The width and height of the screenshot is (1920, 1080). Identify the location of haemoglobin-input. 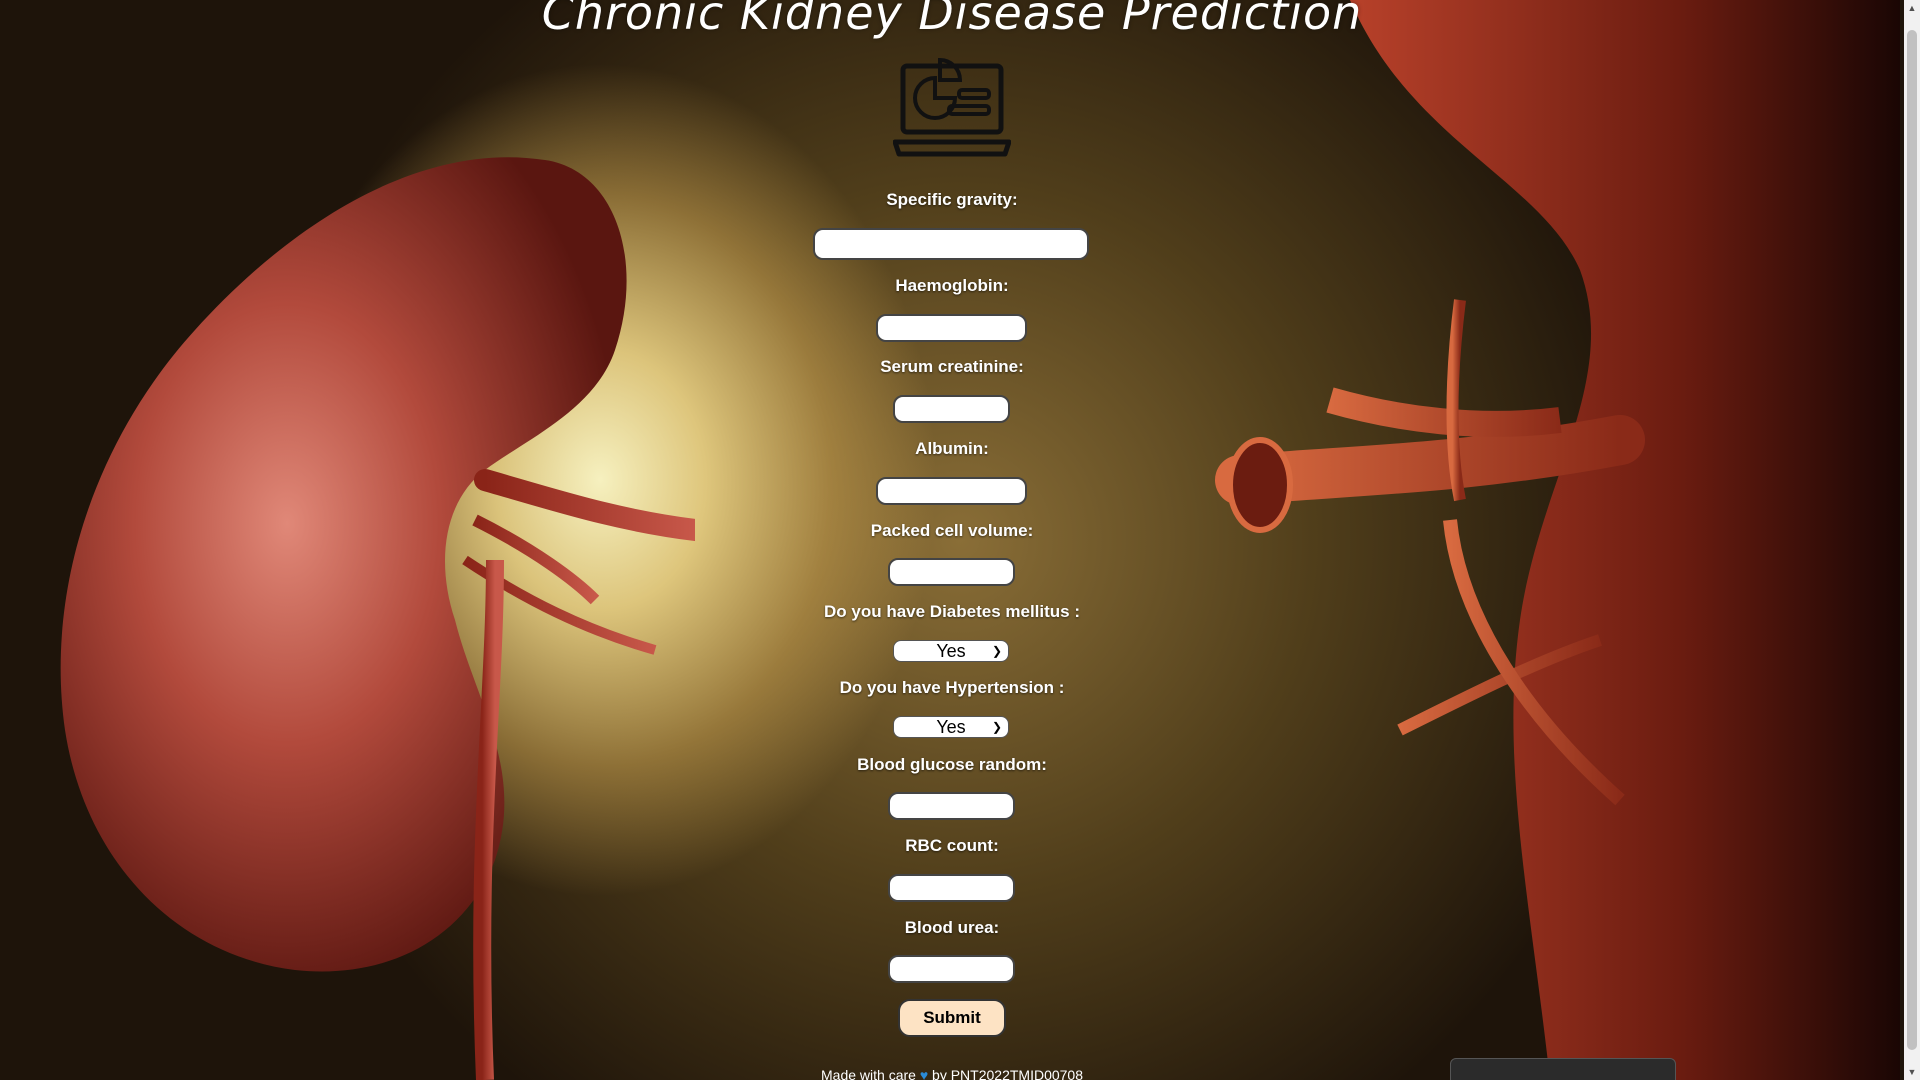
(951, 328).